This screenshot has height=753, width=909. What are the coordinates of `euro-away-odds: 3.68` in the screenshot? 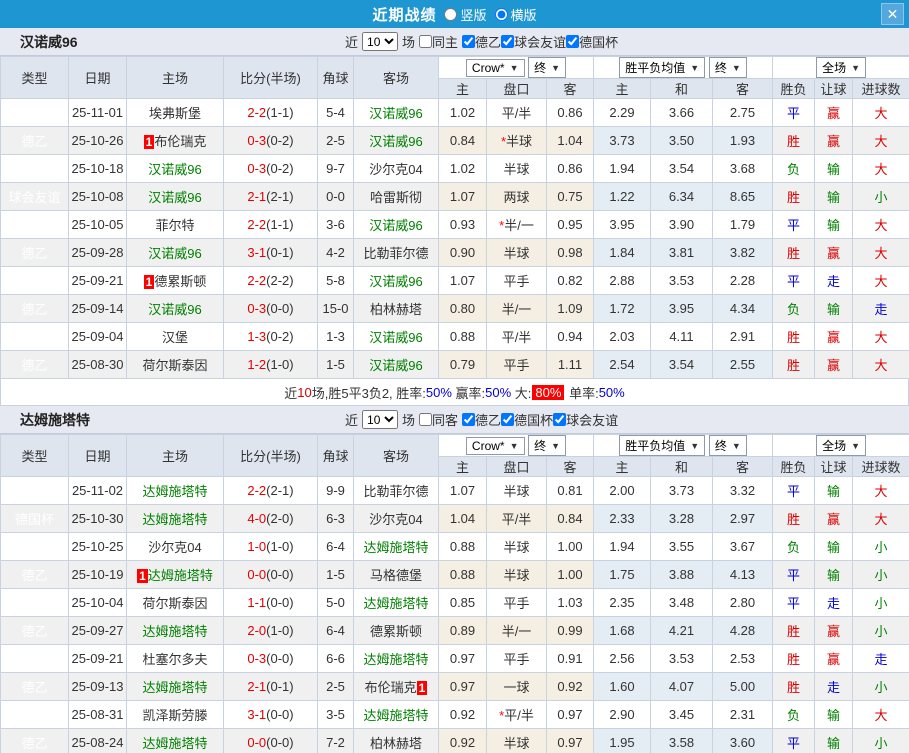 It's located at (742, 168).